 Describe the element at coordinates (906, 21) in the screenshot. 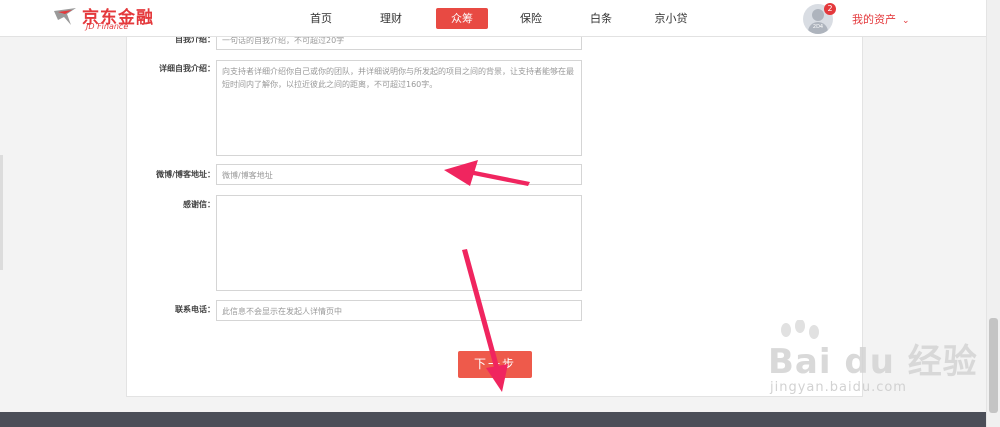

I see `chevron-down-icon: ⌄` at that location.